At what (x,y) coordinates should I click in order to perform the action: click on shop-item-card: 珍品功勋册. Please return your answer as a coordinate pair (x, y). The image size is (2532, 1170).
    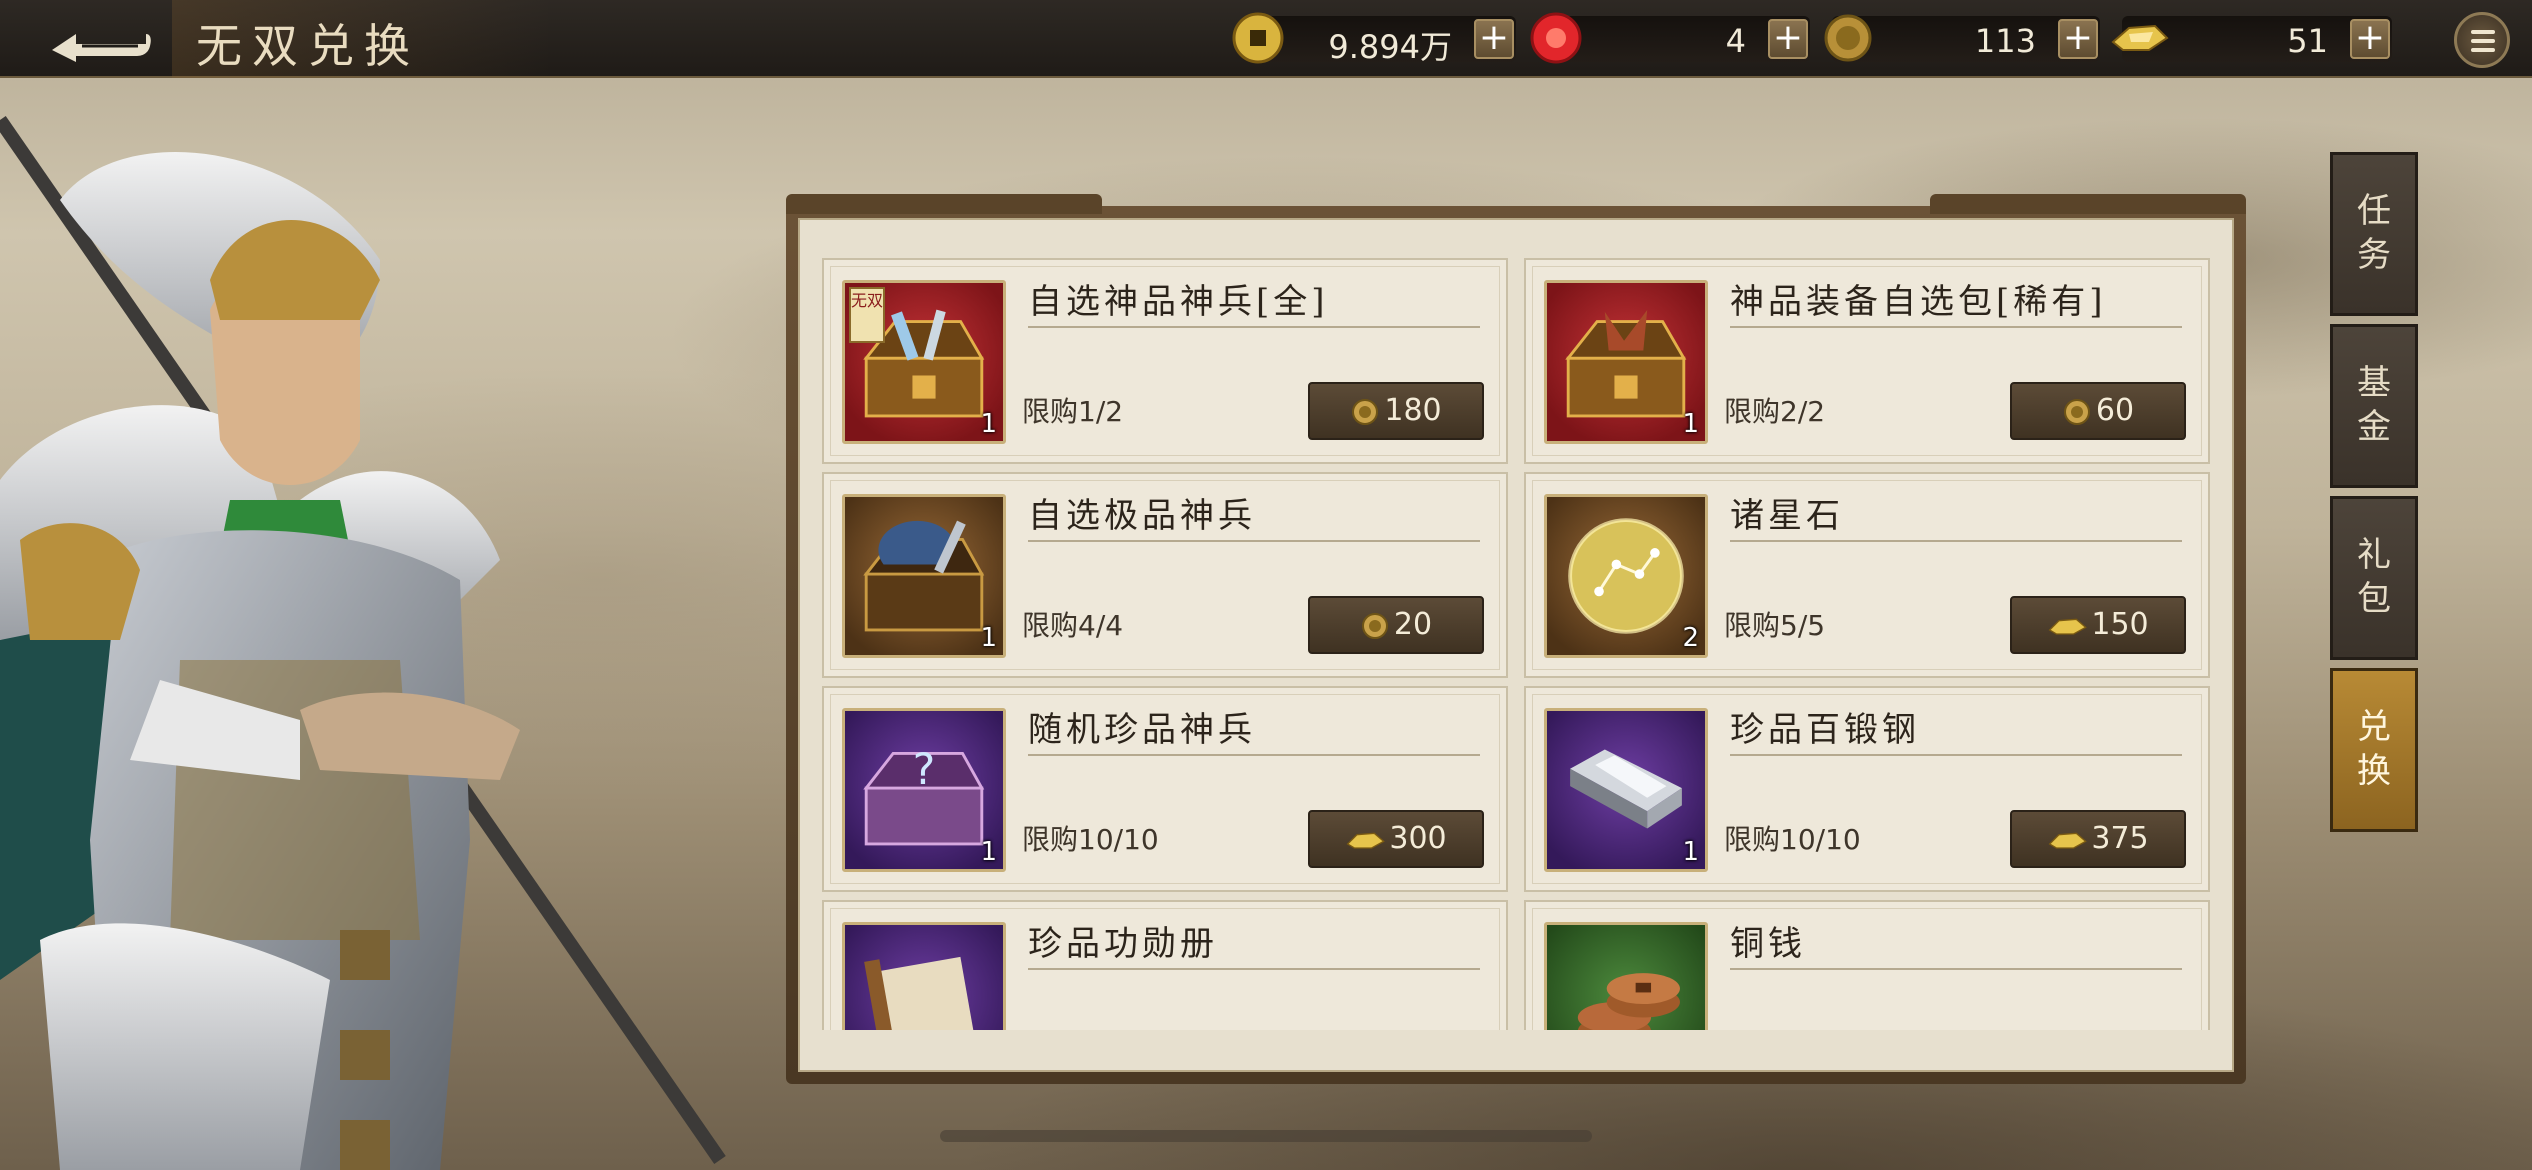
    Looking at the image, I should click on (1165, 965).